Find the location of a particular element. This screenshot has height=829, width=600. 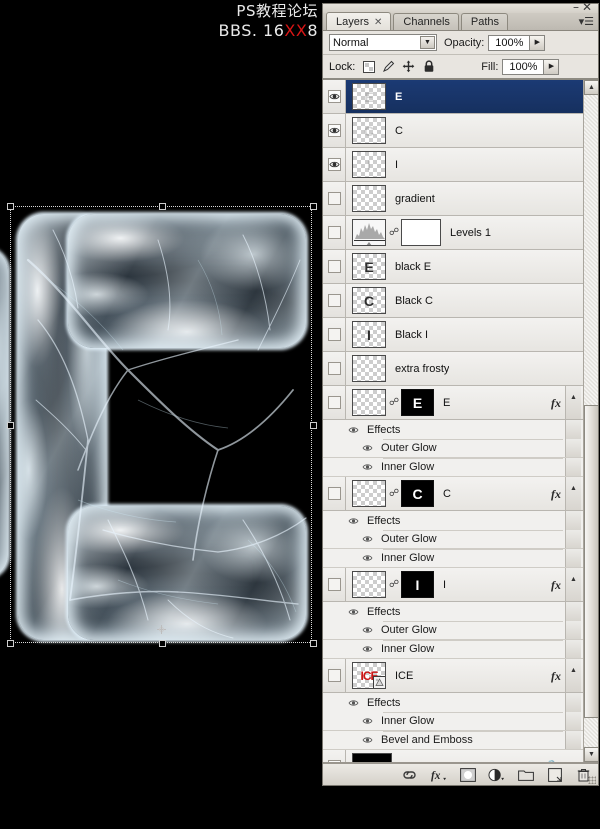

layer-thumbnail-ice: ICE is located at coordinates (369, 675).